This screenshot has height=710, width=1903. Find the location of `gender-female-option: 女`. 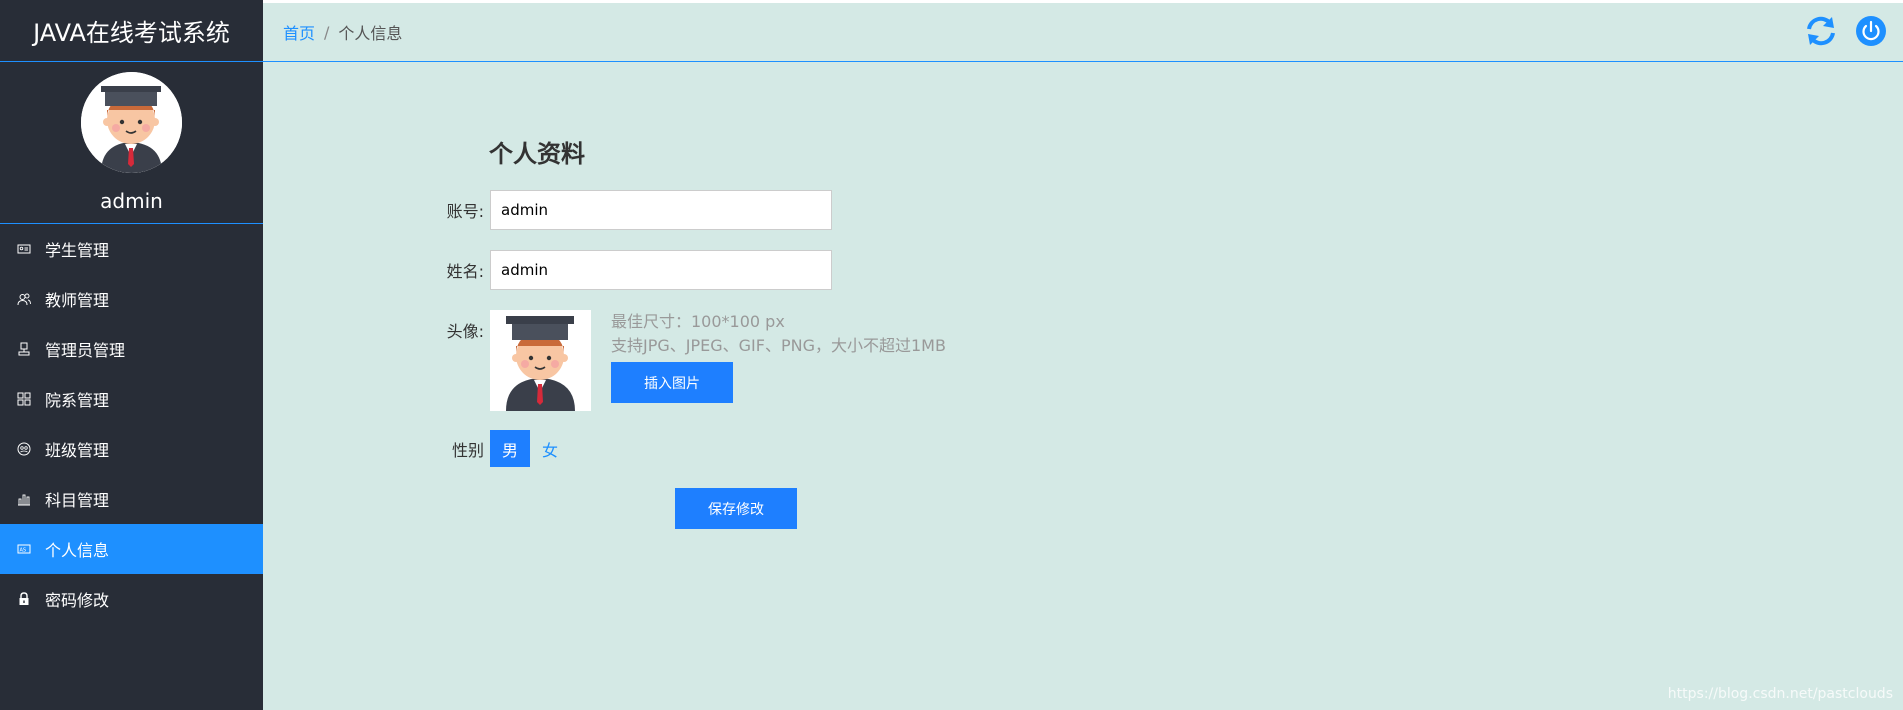

gender-female-option: 女 is located at coordinates (550, 448).